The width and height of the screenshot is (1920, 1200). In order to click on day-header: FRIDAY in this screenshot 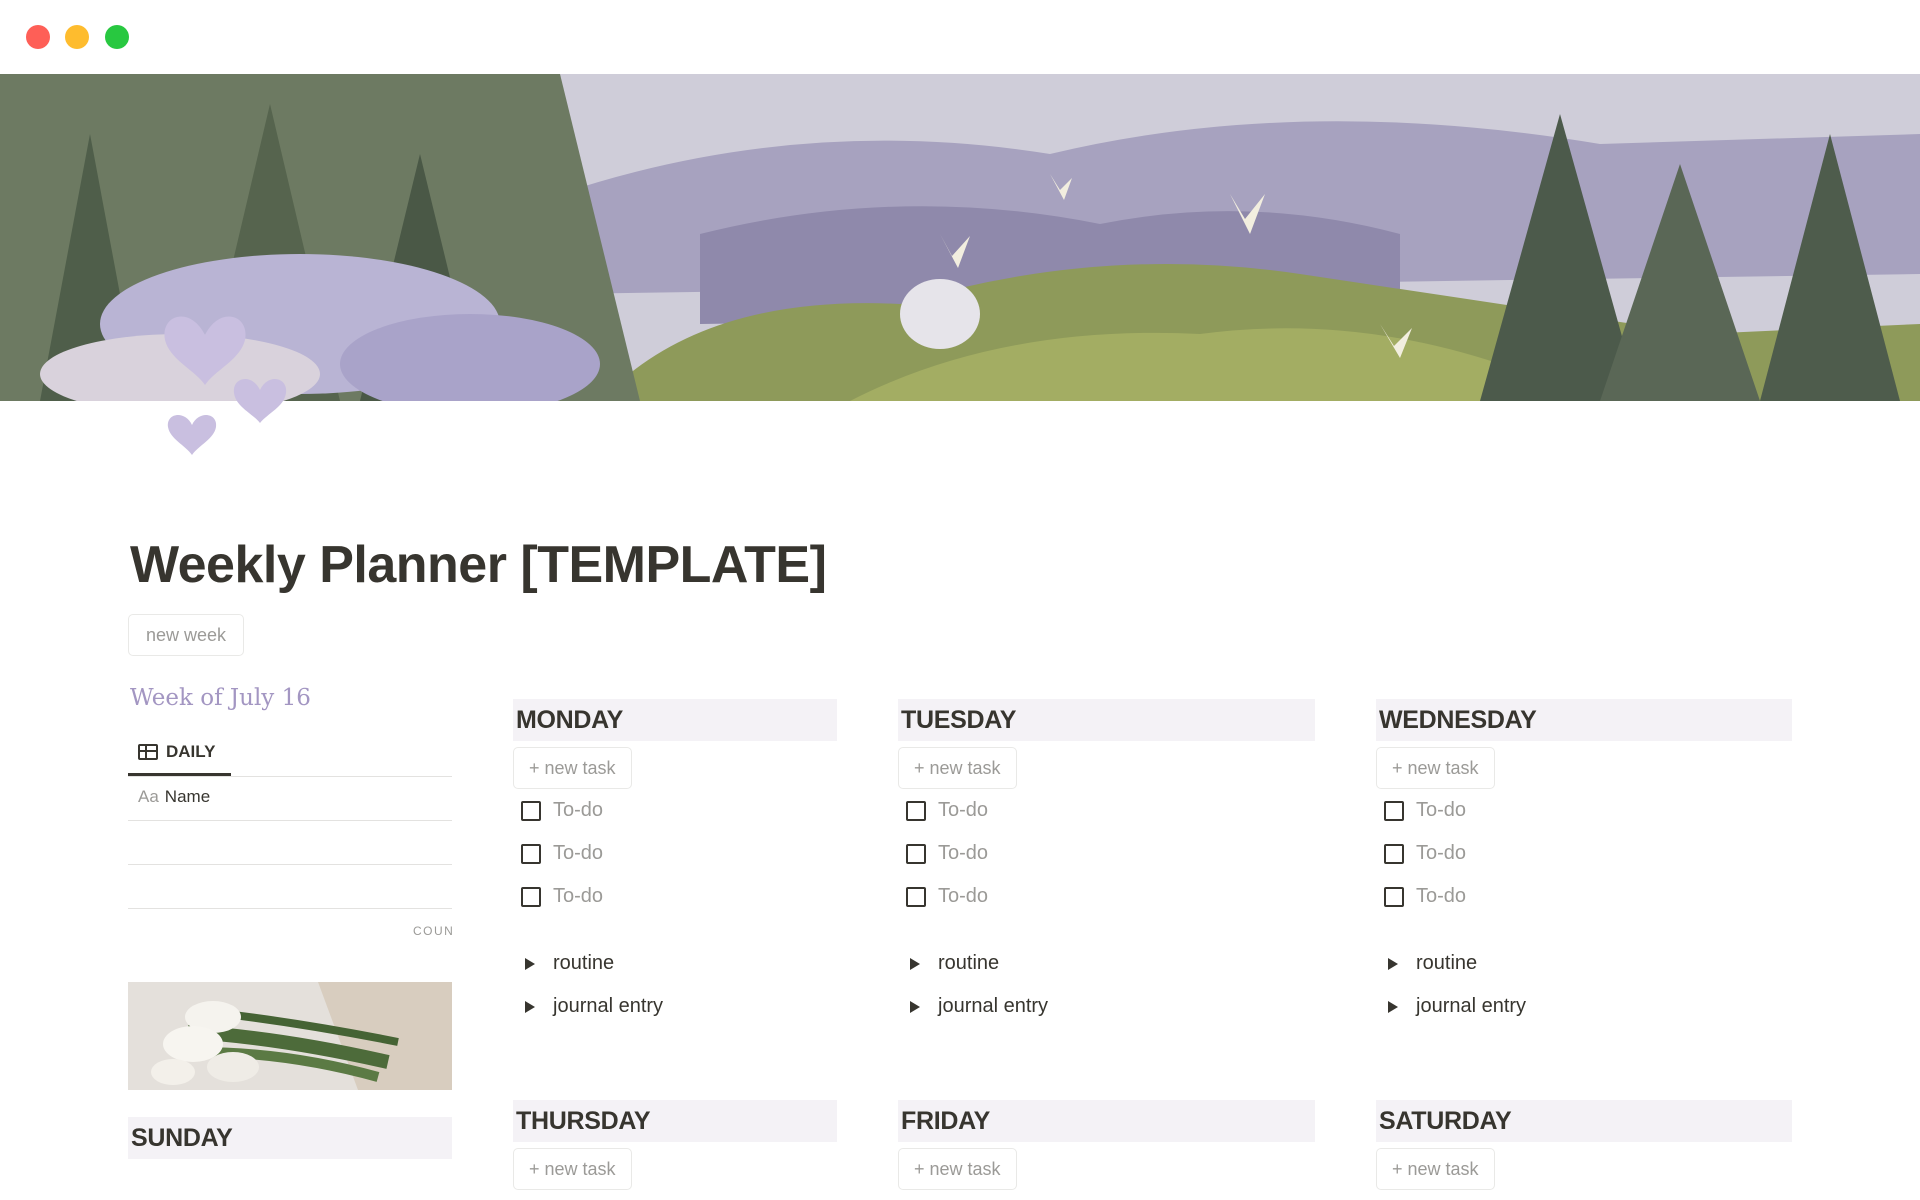, I will do `click(1106, 1121)`.